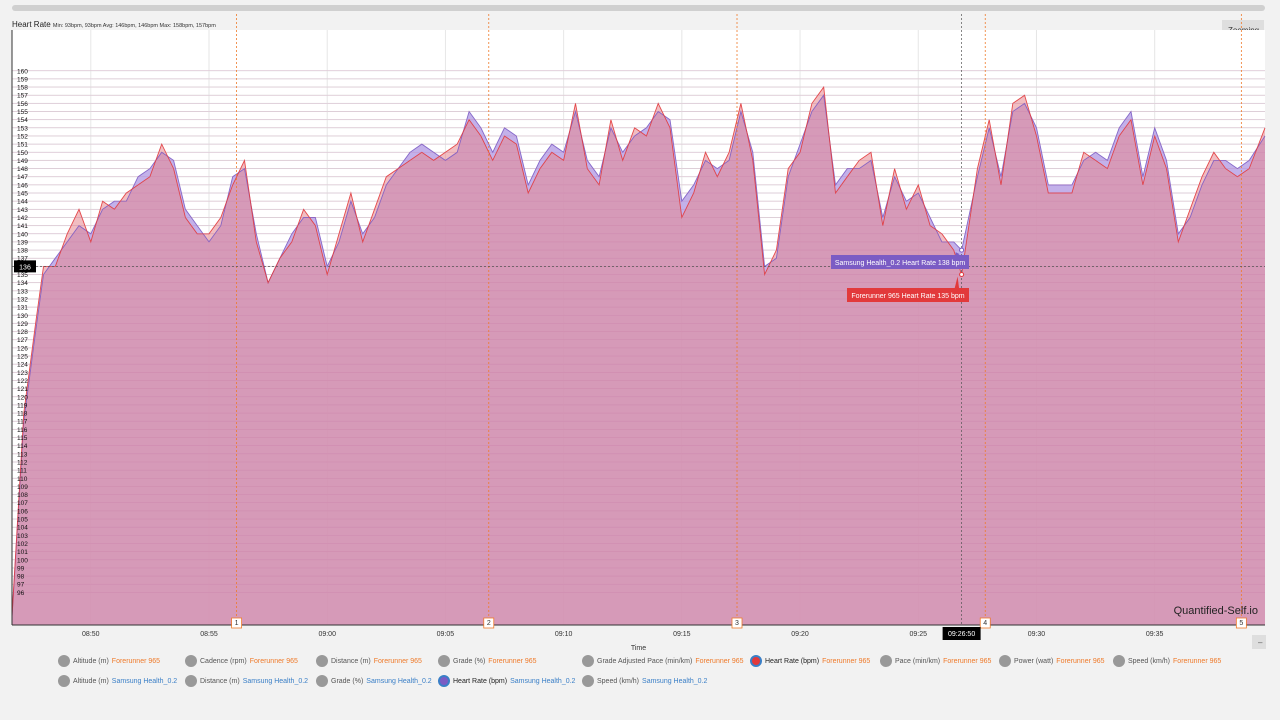  I want to click on y-tick-label: 107, so click(22, 503).